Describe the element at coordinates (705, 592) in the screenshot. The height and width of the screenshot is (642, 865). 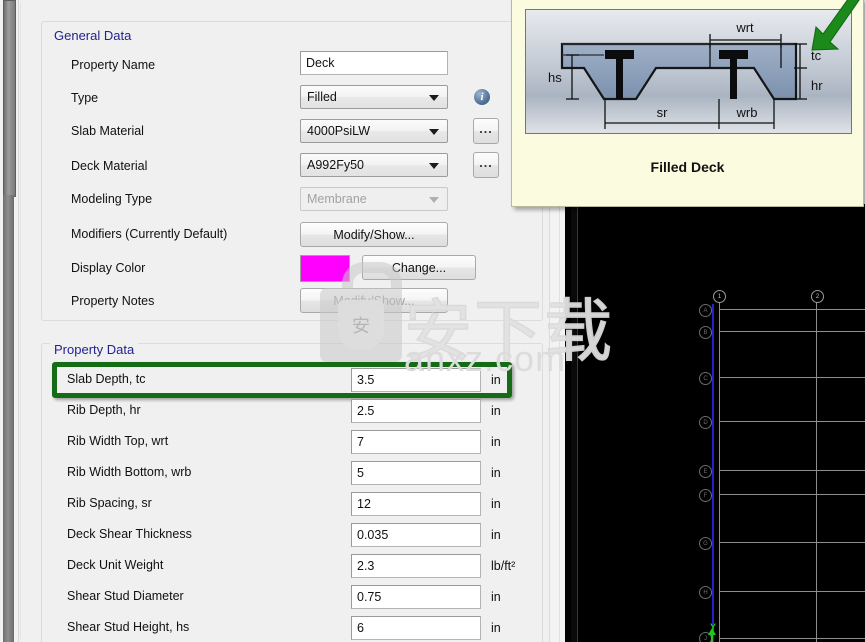
I see `grid-bubble-row: H` at that location.